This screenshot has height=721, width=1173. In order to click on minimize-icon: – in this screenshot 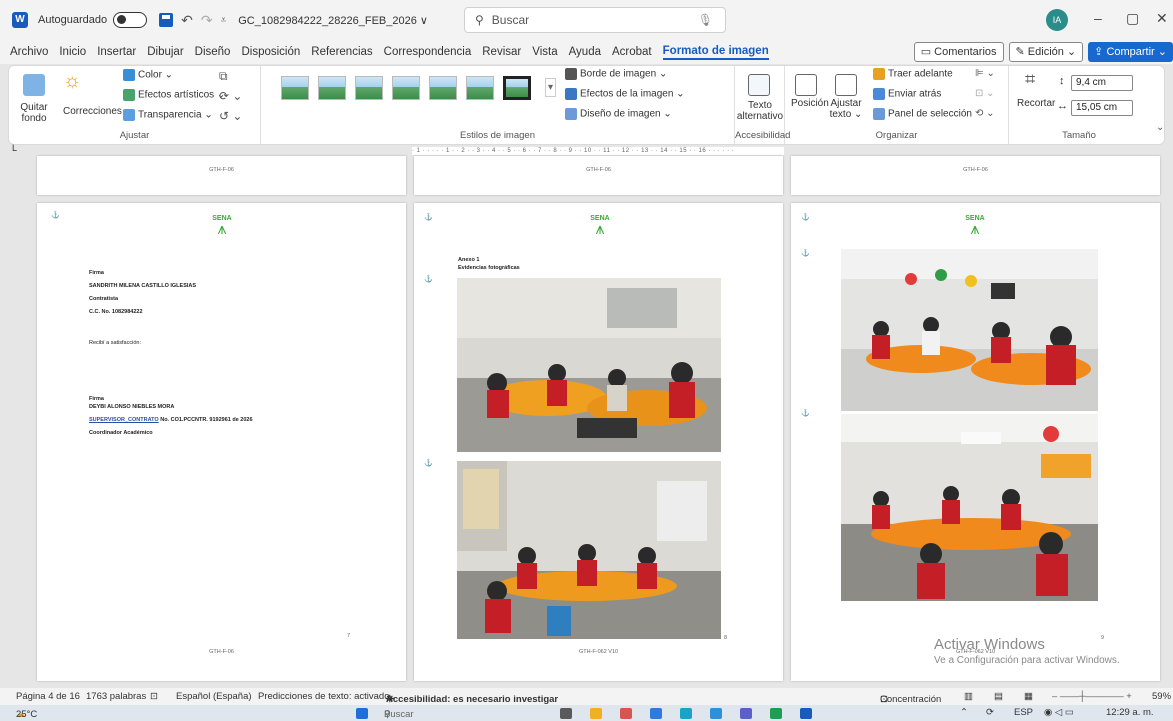, I will do `click(1098, 18)`.